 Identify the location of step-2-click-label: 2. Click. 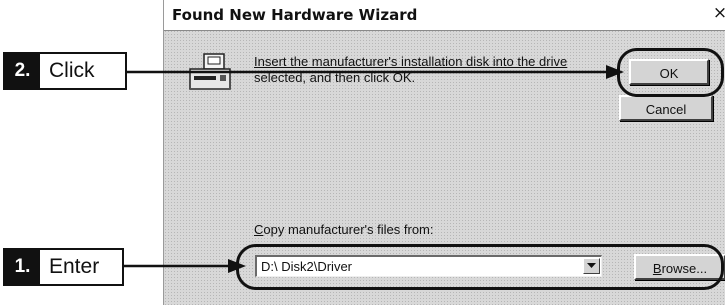
(65, 71).